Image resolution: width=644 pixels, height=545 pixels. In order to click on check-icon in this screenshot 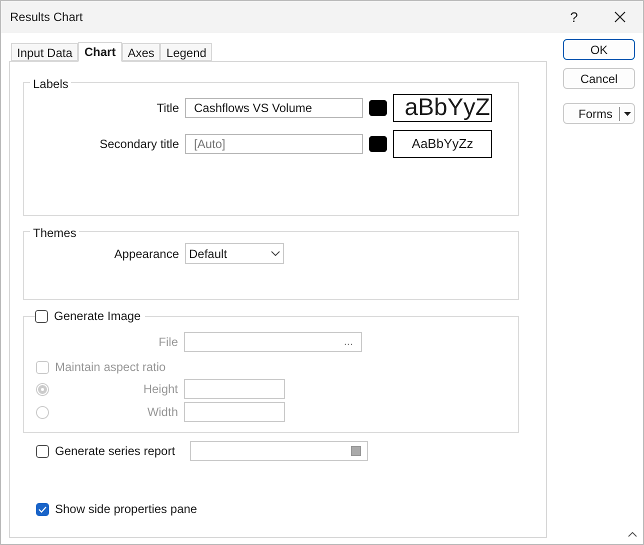, I will do `click(42, 509)`.